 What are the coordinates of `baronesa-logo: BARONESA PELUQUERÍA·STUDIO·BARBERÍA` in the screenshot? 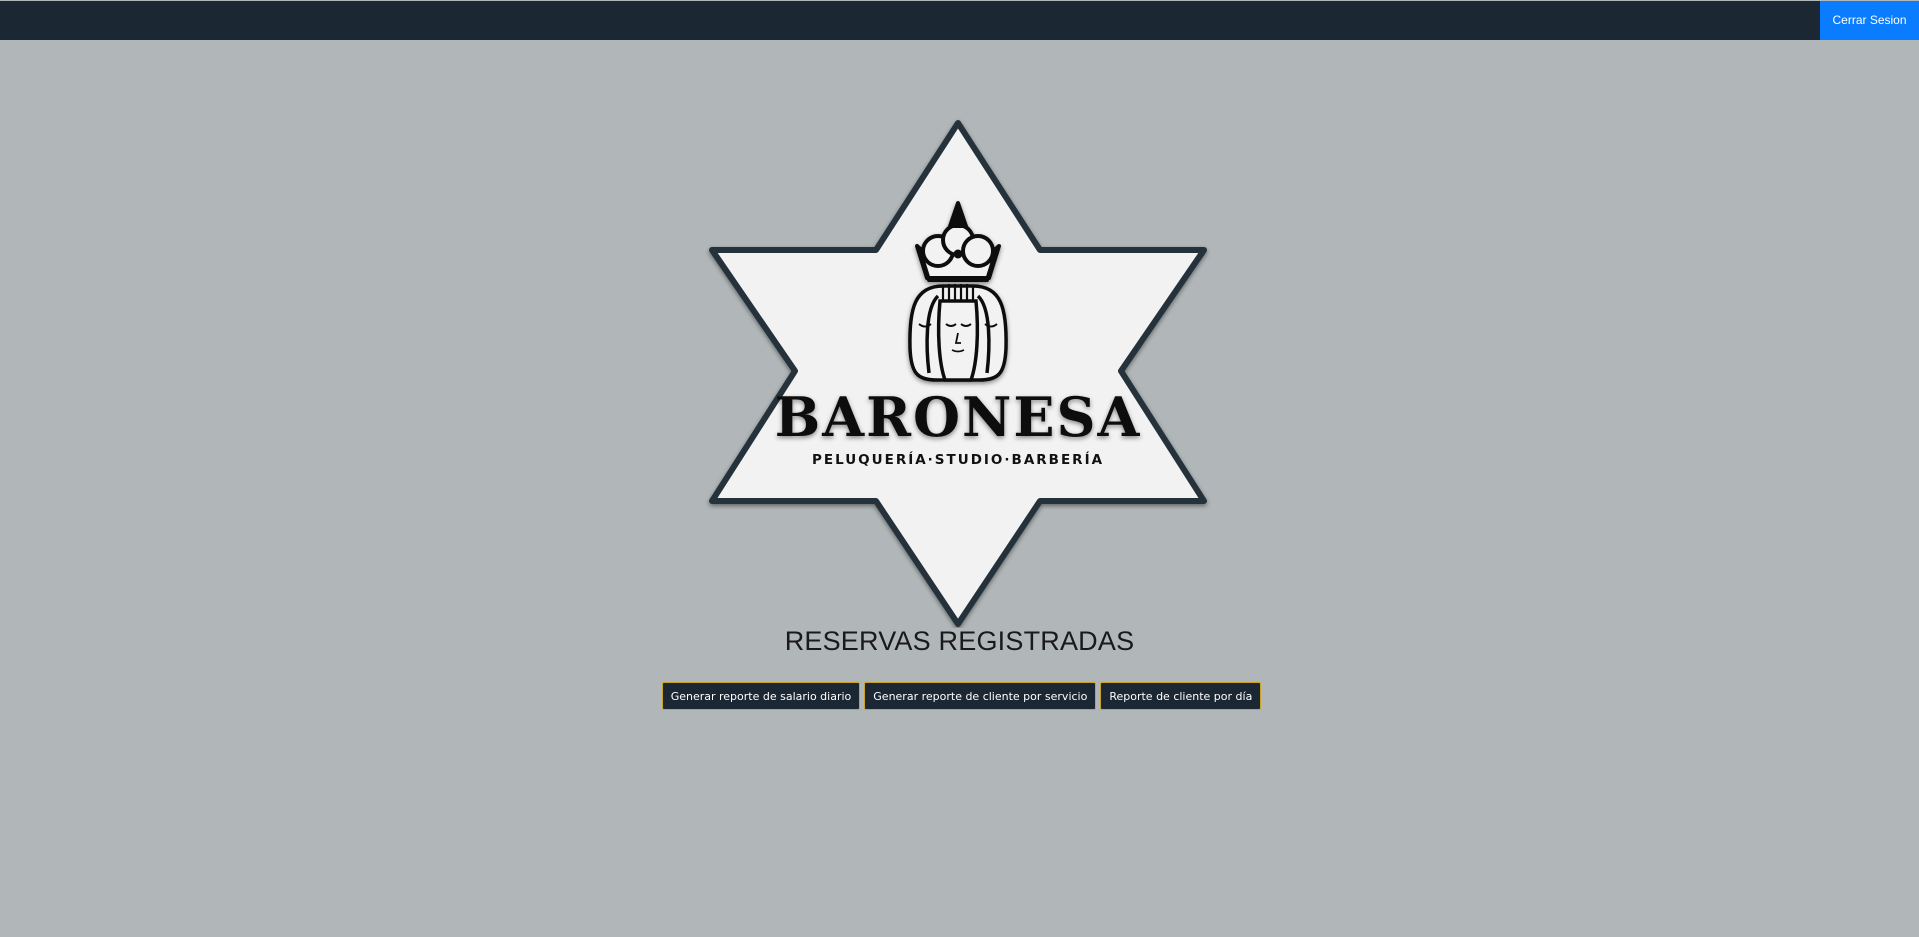 It's located at (958, 373).